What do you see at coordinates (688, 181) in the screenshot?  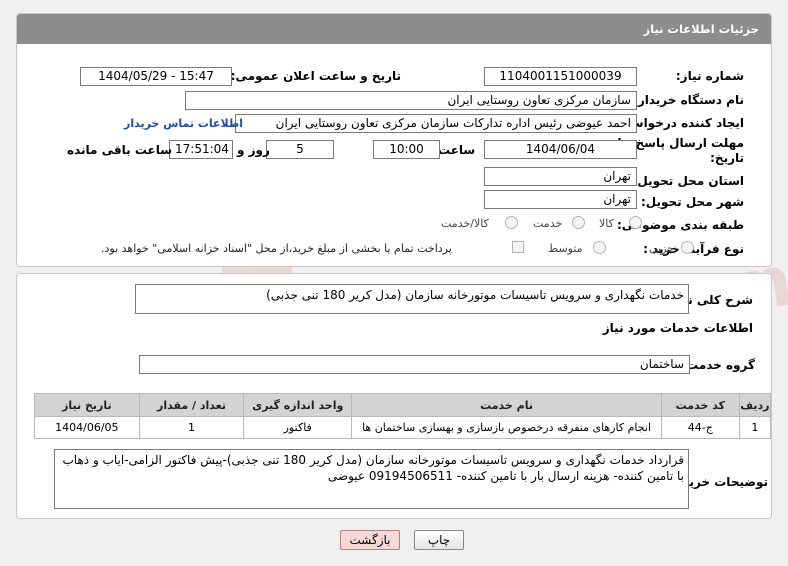 I see `province-label: استان محل تحویل:` at bounding box center [688, 181].